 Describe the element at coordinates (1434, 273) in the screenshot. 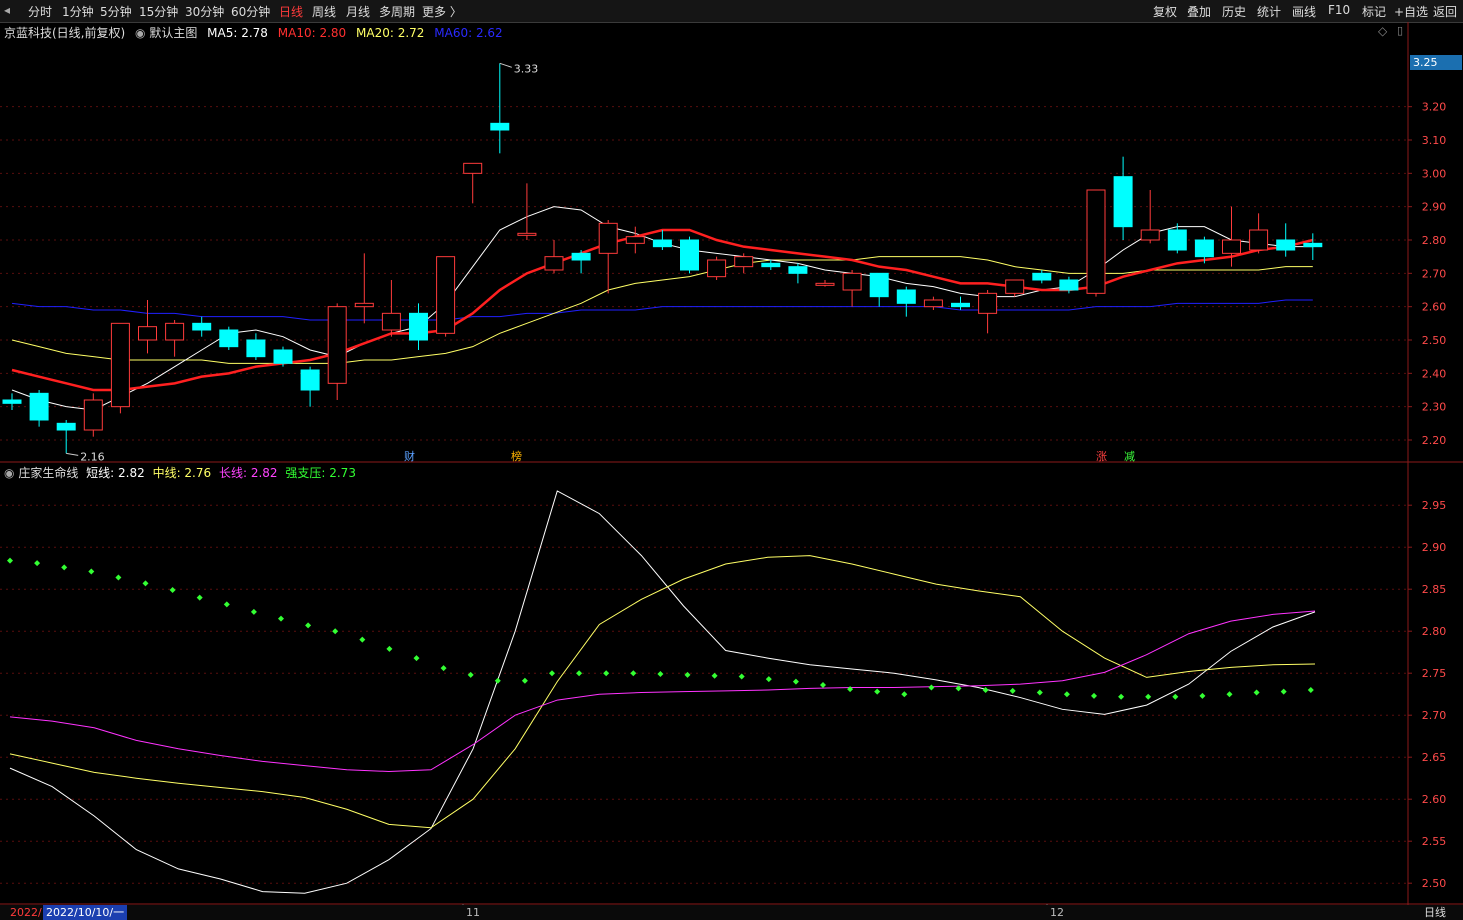

I see `main-tick-label: 2.70` at that location.